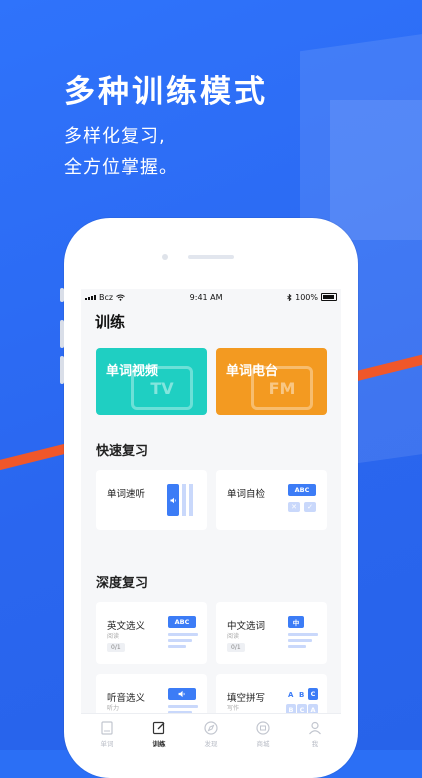 The width and height of the screenshot is (422, 778). I want to click on card-english-choice: 英文选义 阅读 0/1 ABC, so click(151, 633).